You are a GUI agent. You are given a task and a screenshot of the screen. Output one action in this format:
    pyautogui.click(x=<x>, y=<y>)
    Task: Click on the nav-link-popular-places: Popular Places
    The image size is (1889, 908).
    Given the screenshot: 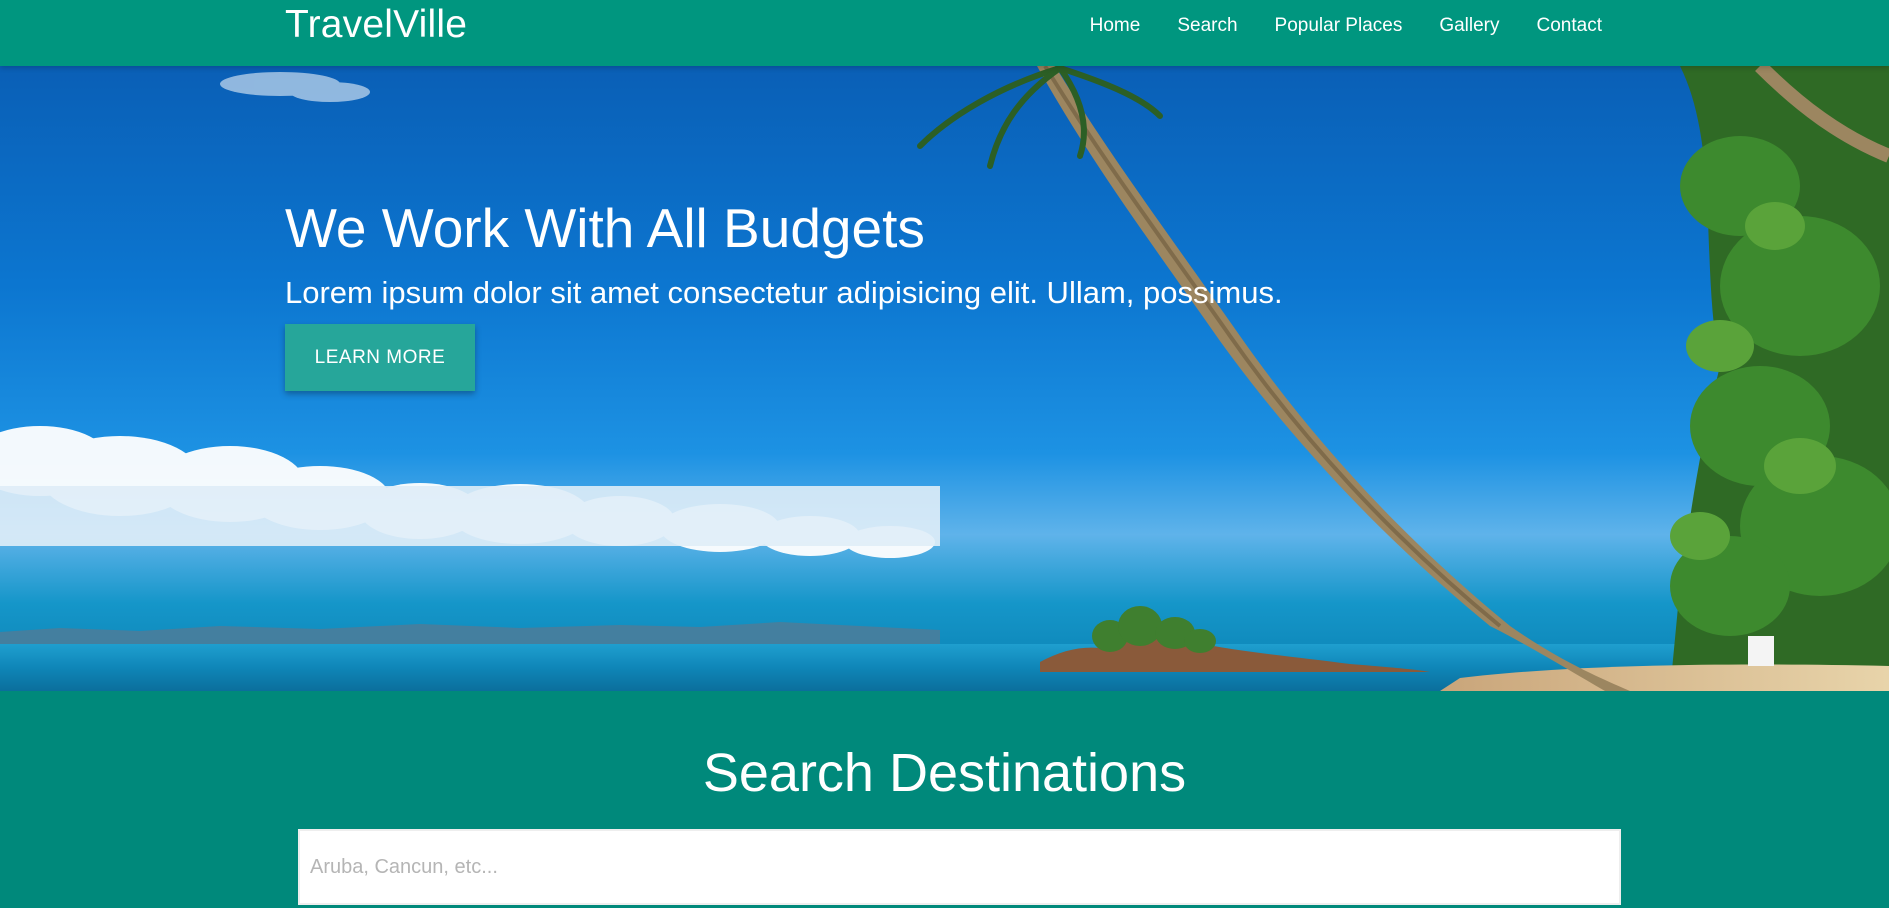 What is the action you would take?
    pyautogui.click(x=1339, y=25)
    